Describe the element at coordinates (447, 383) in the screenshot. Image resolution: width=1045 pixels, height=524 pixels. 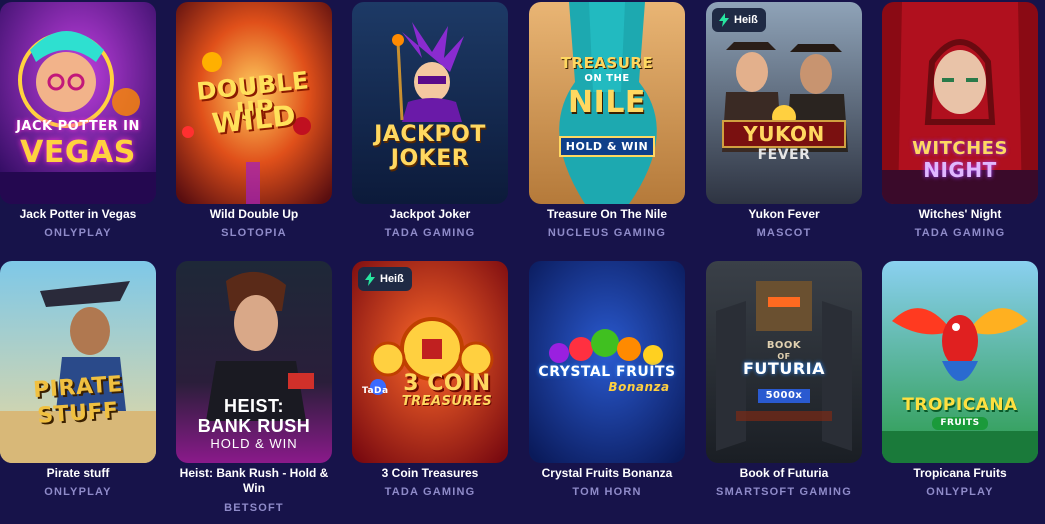
I see `game-logo-line-1: 3 COIN` at that location.